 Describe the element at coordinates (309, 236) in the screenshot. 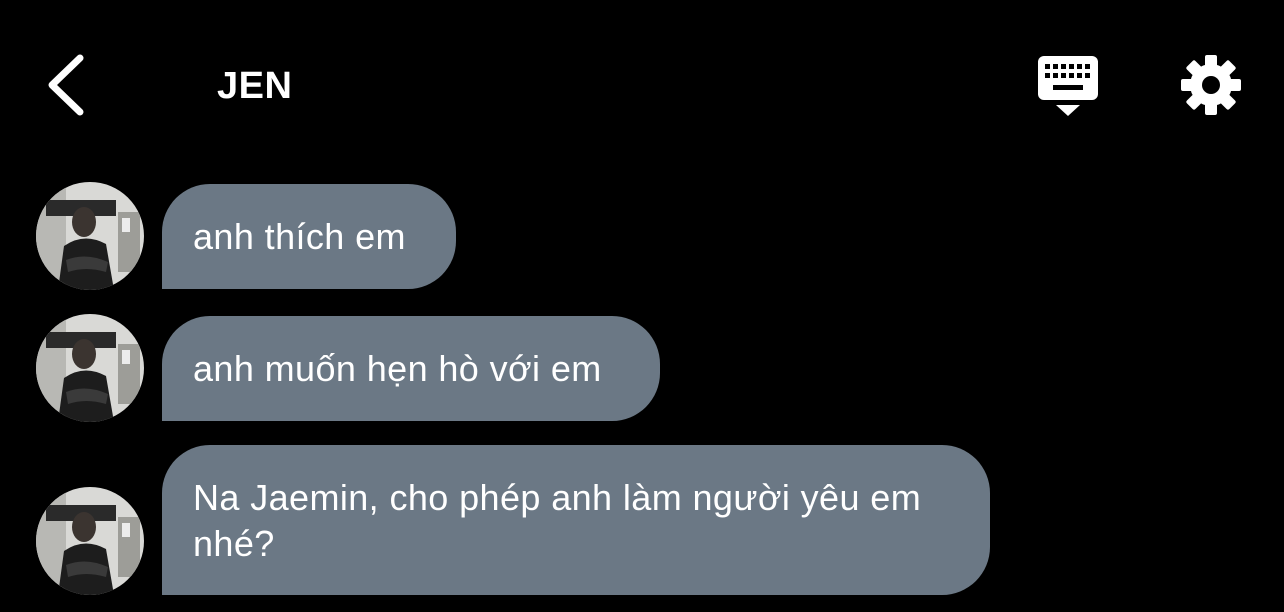

I see `message-bubble: anh thích em` at that location.